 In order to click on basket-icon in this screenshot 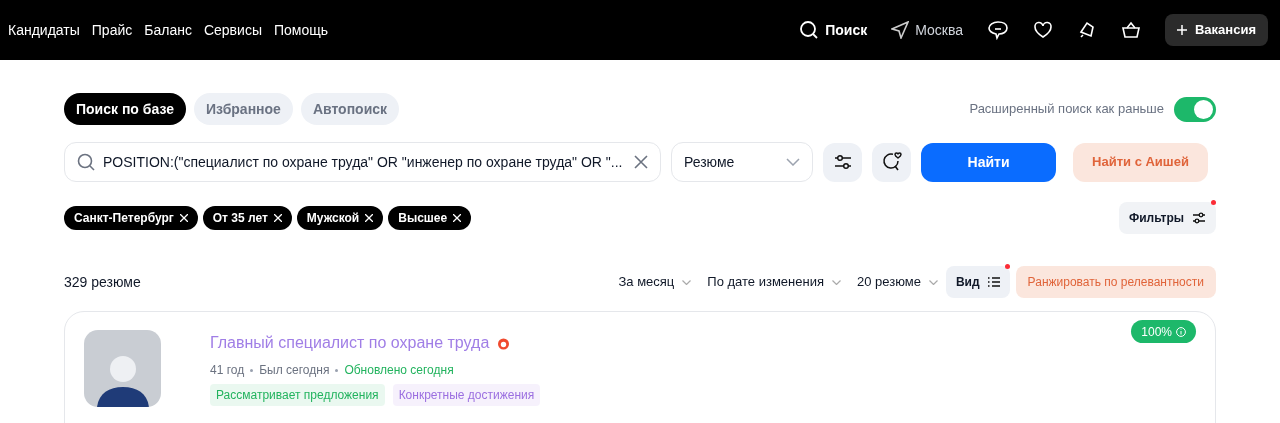, I will do `click(1131, 30)`.